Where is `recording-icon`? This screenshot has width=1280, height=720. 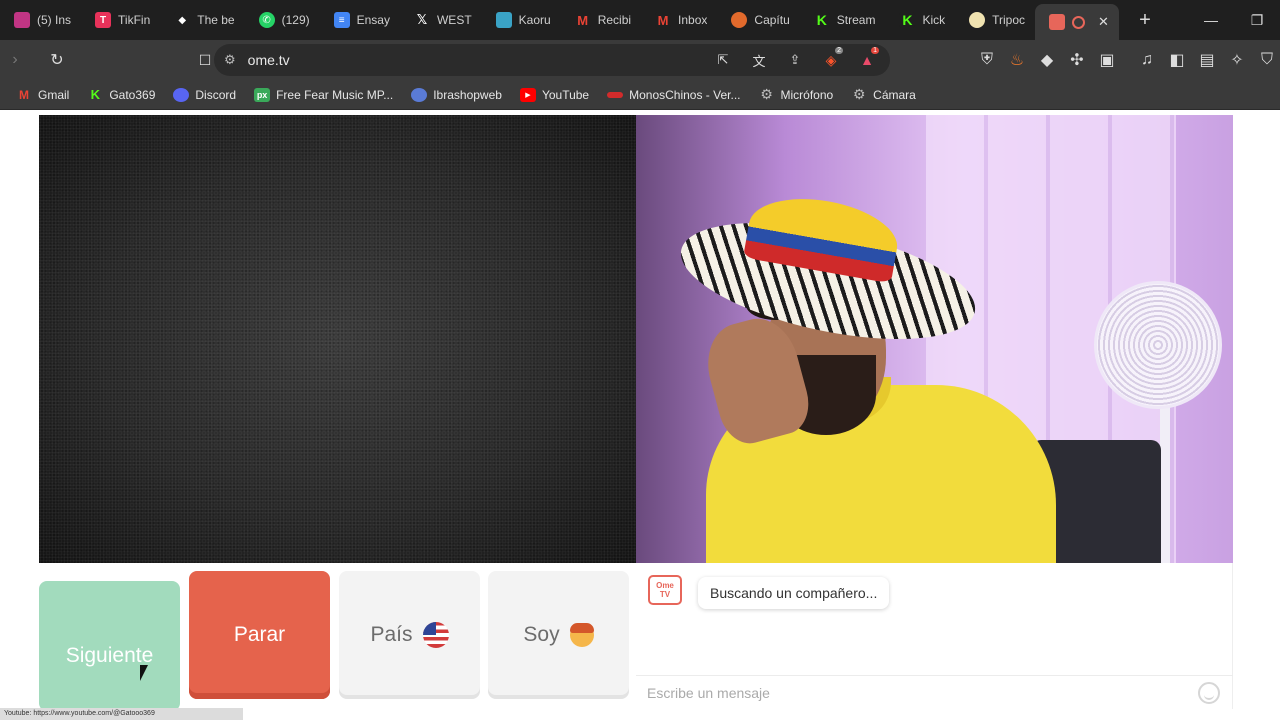 recording-icon is located at coordinates (1079, 22).